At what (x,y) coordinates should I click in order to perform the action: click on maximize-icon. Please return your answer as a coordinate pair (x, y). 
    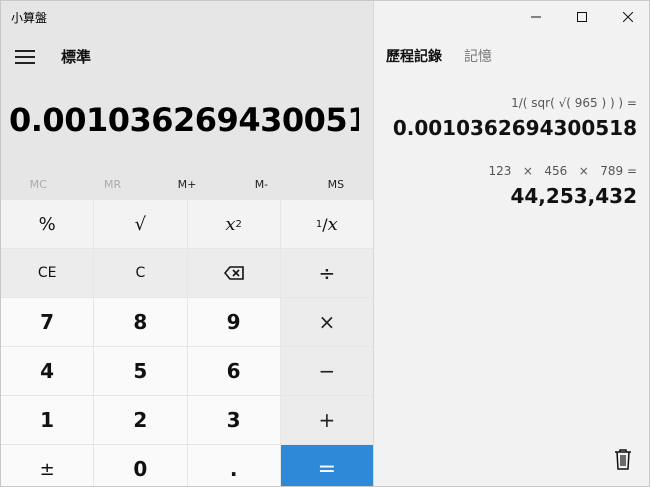
    Looking at the image, I should click on (582, 17).